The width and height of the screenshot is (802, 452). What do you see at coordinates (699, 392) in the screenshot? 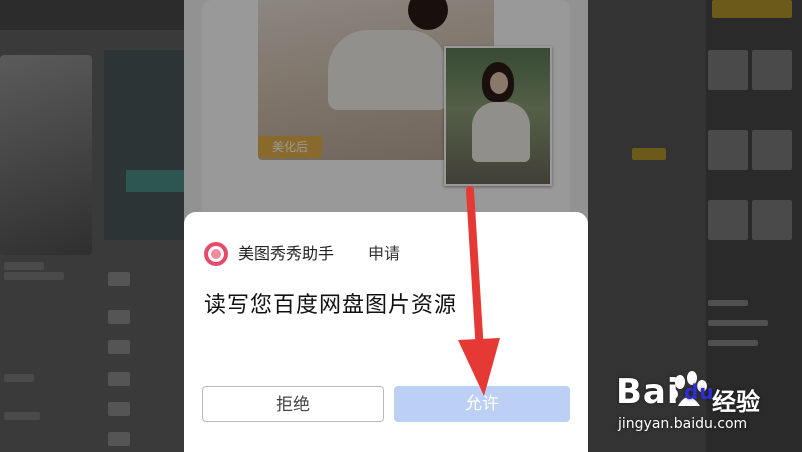
I see `baidu-logo-right: du` at bounding box center [699, 392].